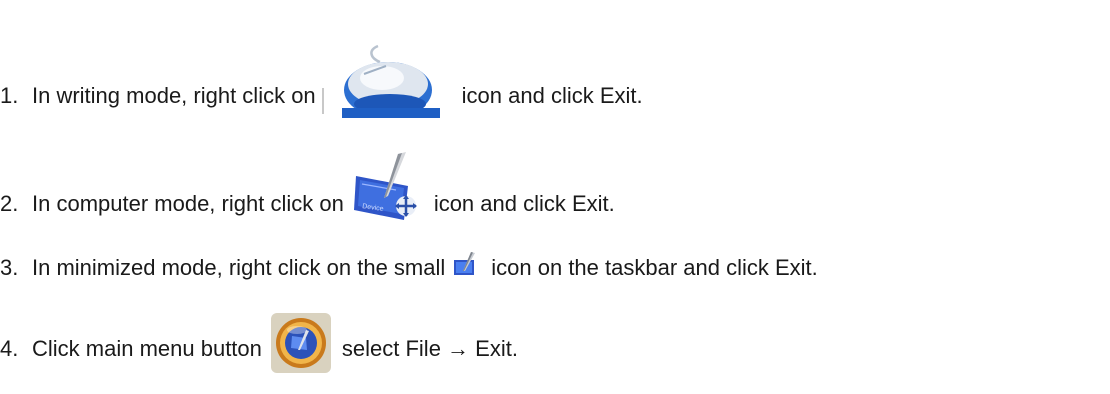  What do you see at coordinates (174, 95) in the screenshot?
I see `step-text-before: In writing mode, right click on` at bounding box center [174, 95].